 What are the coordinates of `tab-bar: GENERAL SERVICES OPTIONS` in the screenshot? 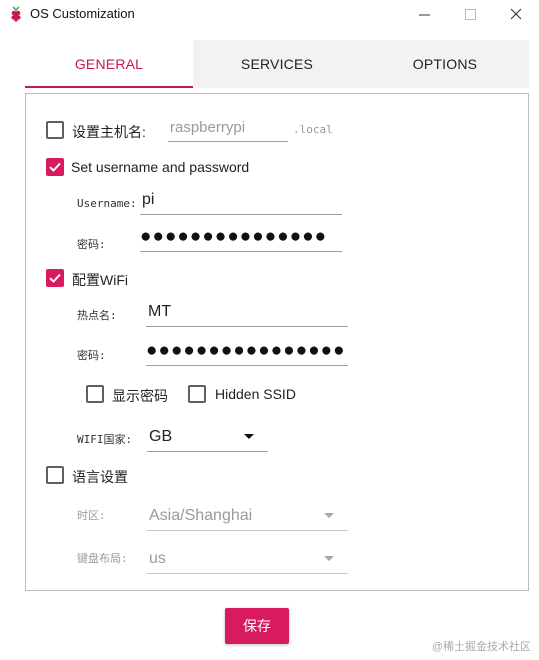 It's located at (277, 64).